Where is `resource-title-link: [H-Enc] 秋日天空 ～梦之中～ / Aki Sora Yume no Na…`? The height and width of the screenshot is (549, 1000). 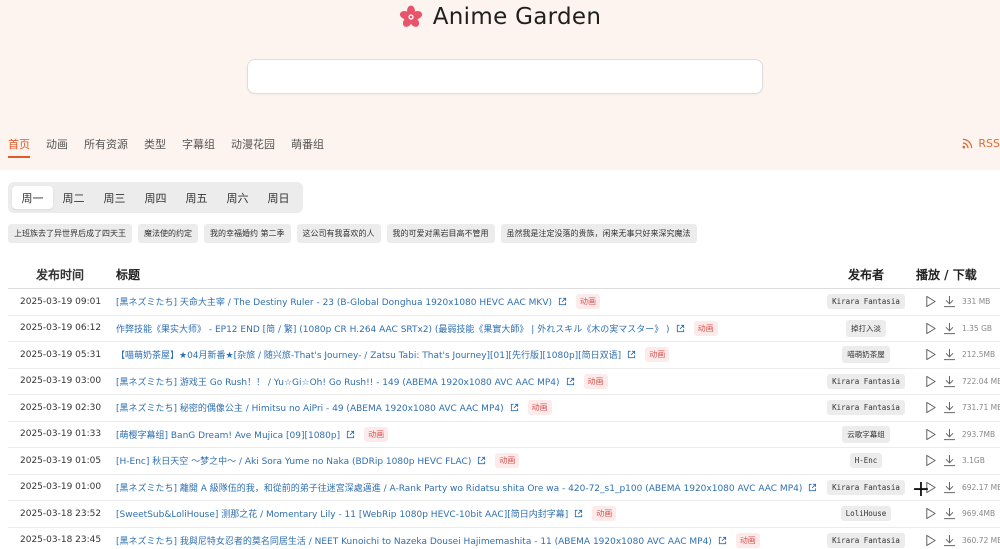
resource-title-link: [H-Enc] 秋日天空 ～梦之中～ / Aki Sora Yume no Na… is located at coordinates (293, 460).